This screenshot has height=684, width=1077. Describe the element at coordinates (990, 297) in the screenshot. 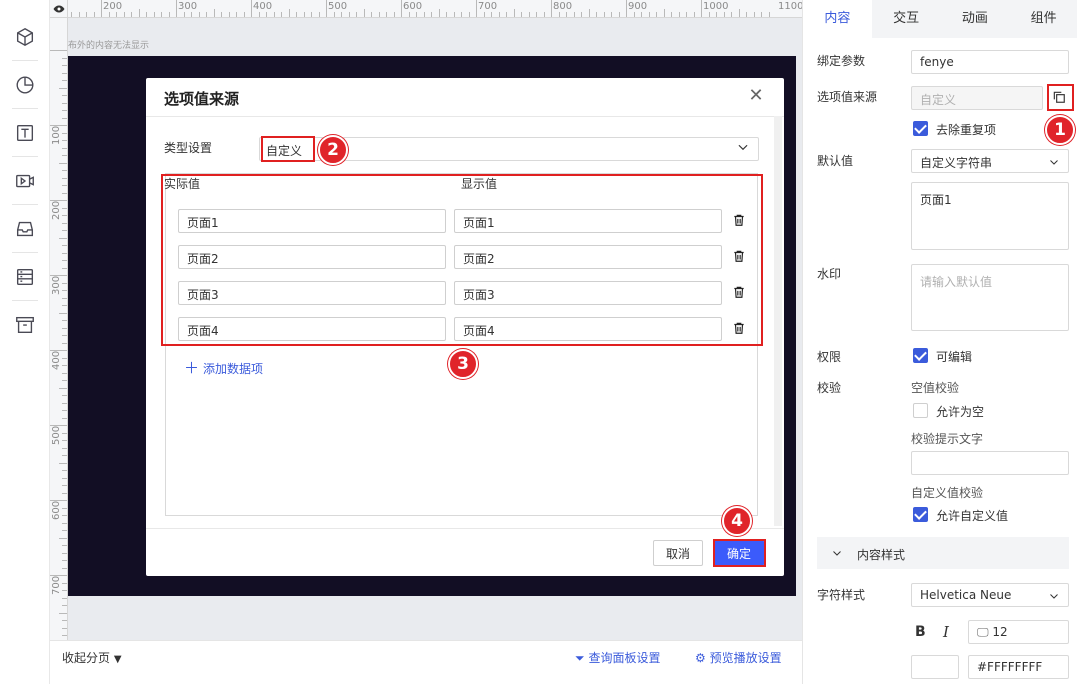

I see `watermark-textarea: 请输入默认值` at that location.